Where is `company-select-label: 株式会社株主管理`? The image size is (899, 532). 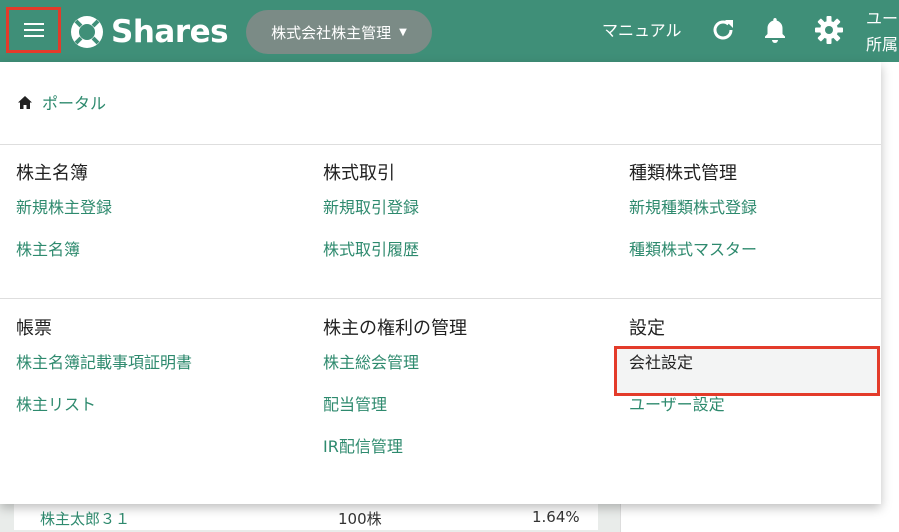 company-select-label: 株式会社株主管理 is located at coordinates (331, 32).